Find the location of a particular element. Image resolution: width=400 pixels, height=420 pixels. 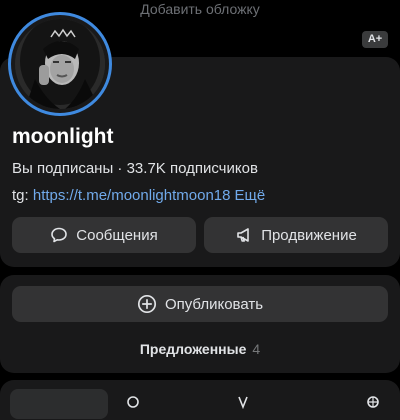

messages-button: Сообщения is located at coordinates (104, 235).